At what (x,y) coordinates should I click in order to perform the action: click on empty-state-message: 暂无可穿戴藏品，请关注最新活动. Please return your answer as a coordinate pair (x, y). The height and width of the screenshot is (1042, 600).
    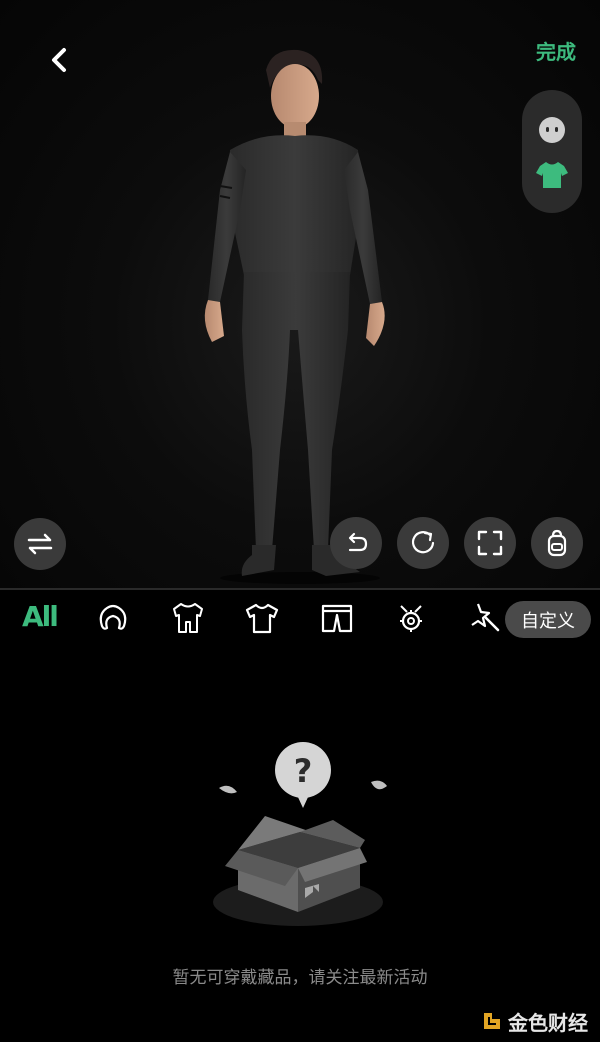
    Looking at the image, I should click on (300, 978).